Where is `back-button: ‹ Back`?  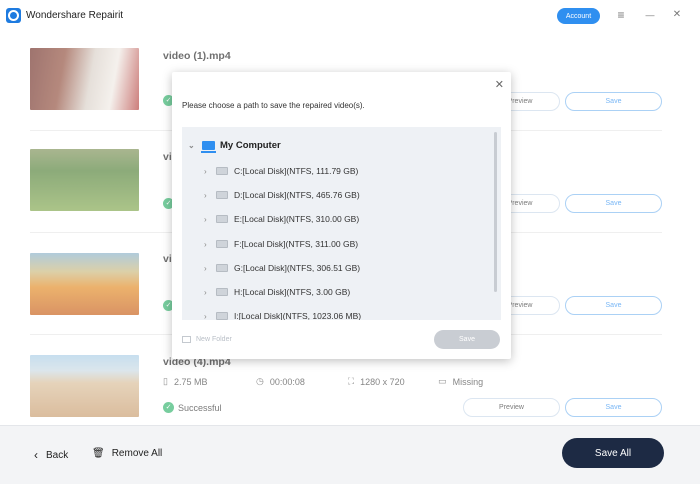 back-button: ‹ Back is located at coordinates (51, 455).